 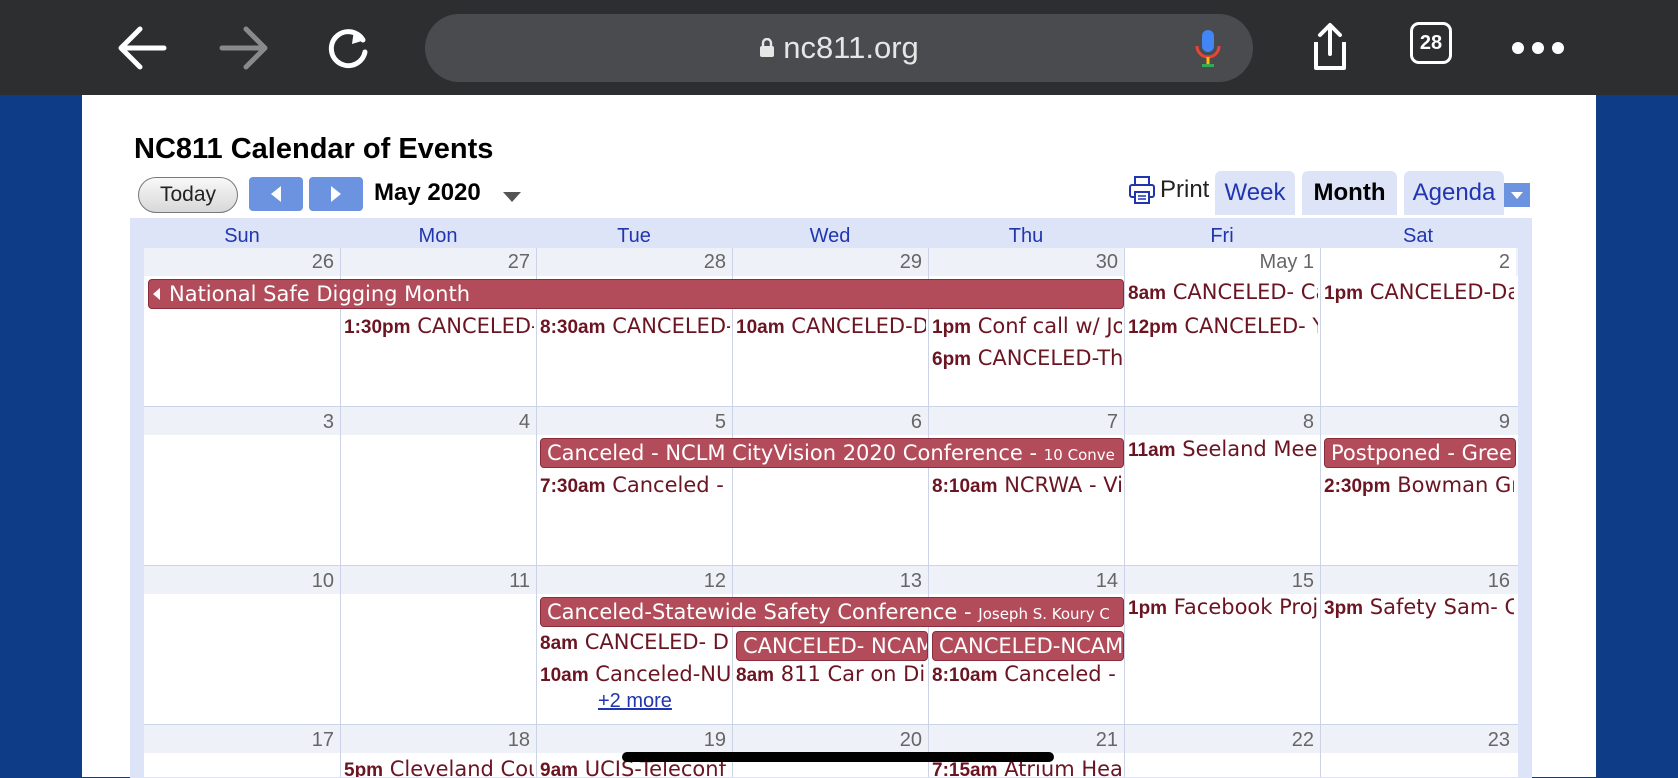 What do you see at coordinates (830, 236) in the screenshot?
I see `weekday-header: Wed` at bounding box center [830, 236].